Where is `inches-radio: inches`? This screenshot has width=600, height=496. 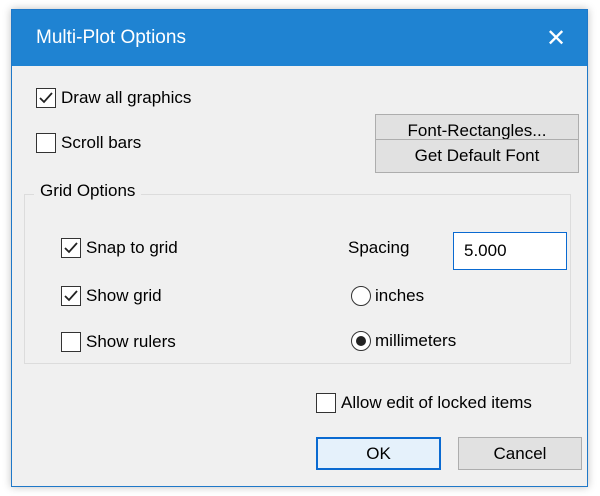
inches-radio: inches is located at coordinates (387, 296).